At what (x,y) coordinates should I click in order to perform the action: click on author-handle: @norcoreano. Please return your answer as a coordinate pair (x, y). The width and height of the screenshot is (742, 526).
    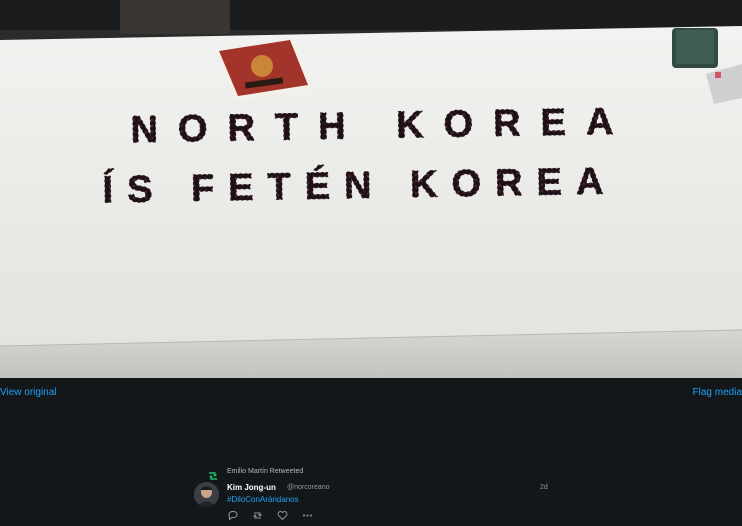
    Looking at the image, I should click on (308, 487).